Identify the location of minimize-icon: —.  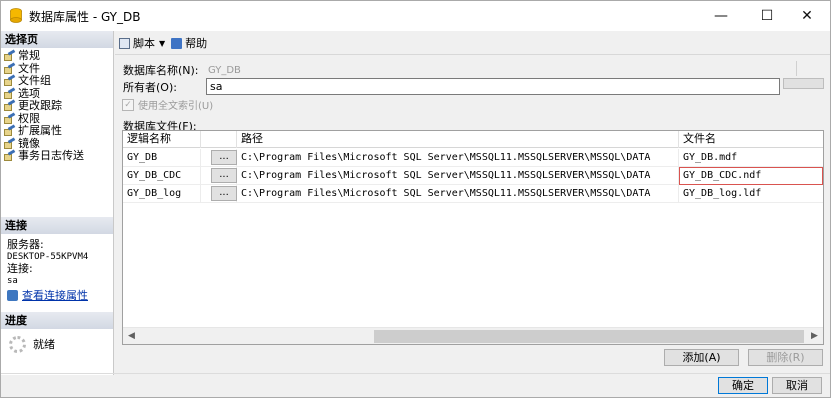
(721, 16).